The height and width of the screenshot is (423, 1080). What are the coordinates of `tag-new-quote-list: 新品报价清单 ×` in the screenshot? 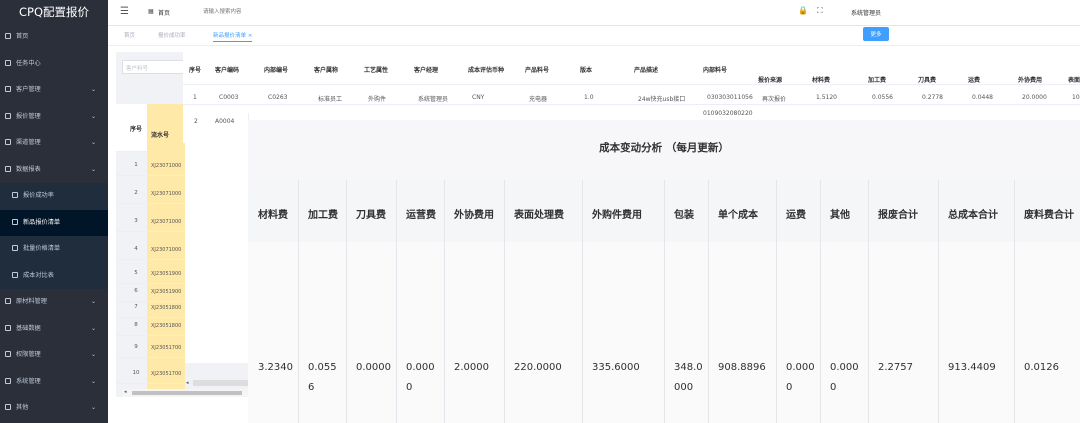 It's located at (233, 36).